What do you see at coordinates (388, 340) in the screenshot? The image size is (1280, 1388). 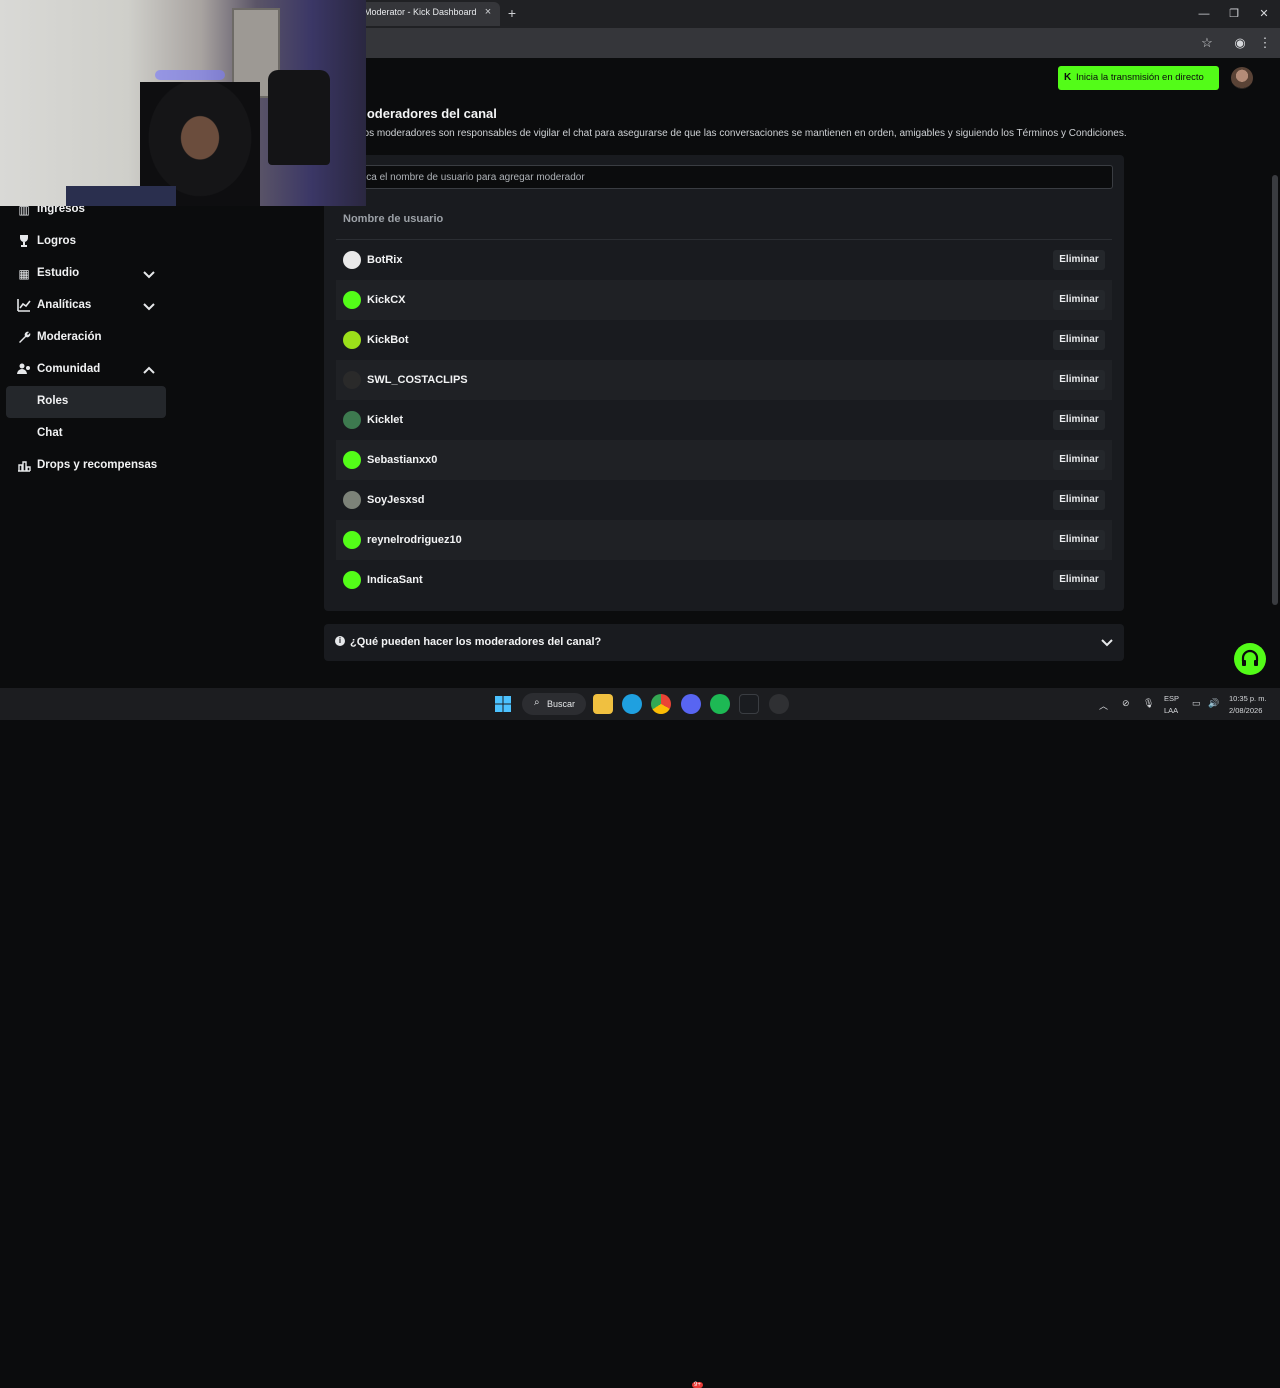 I see `moderator-name: KickBot` at bounding box center [388, 340].